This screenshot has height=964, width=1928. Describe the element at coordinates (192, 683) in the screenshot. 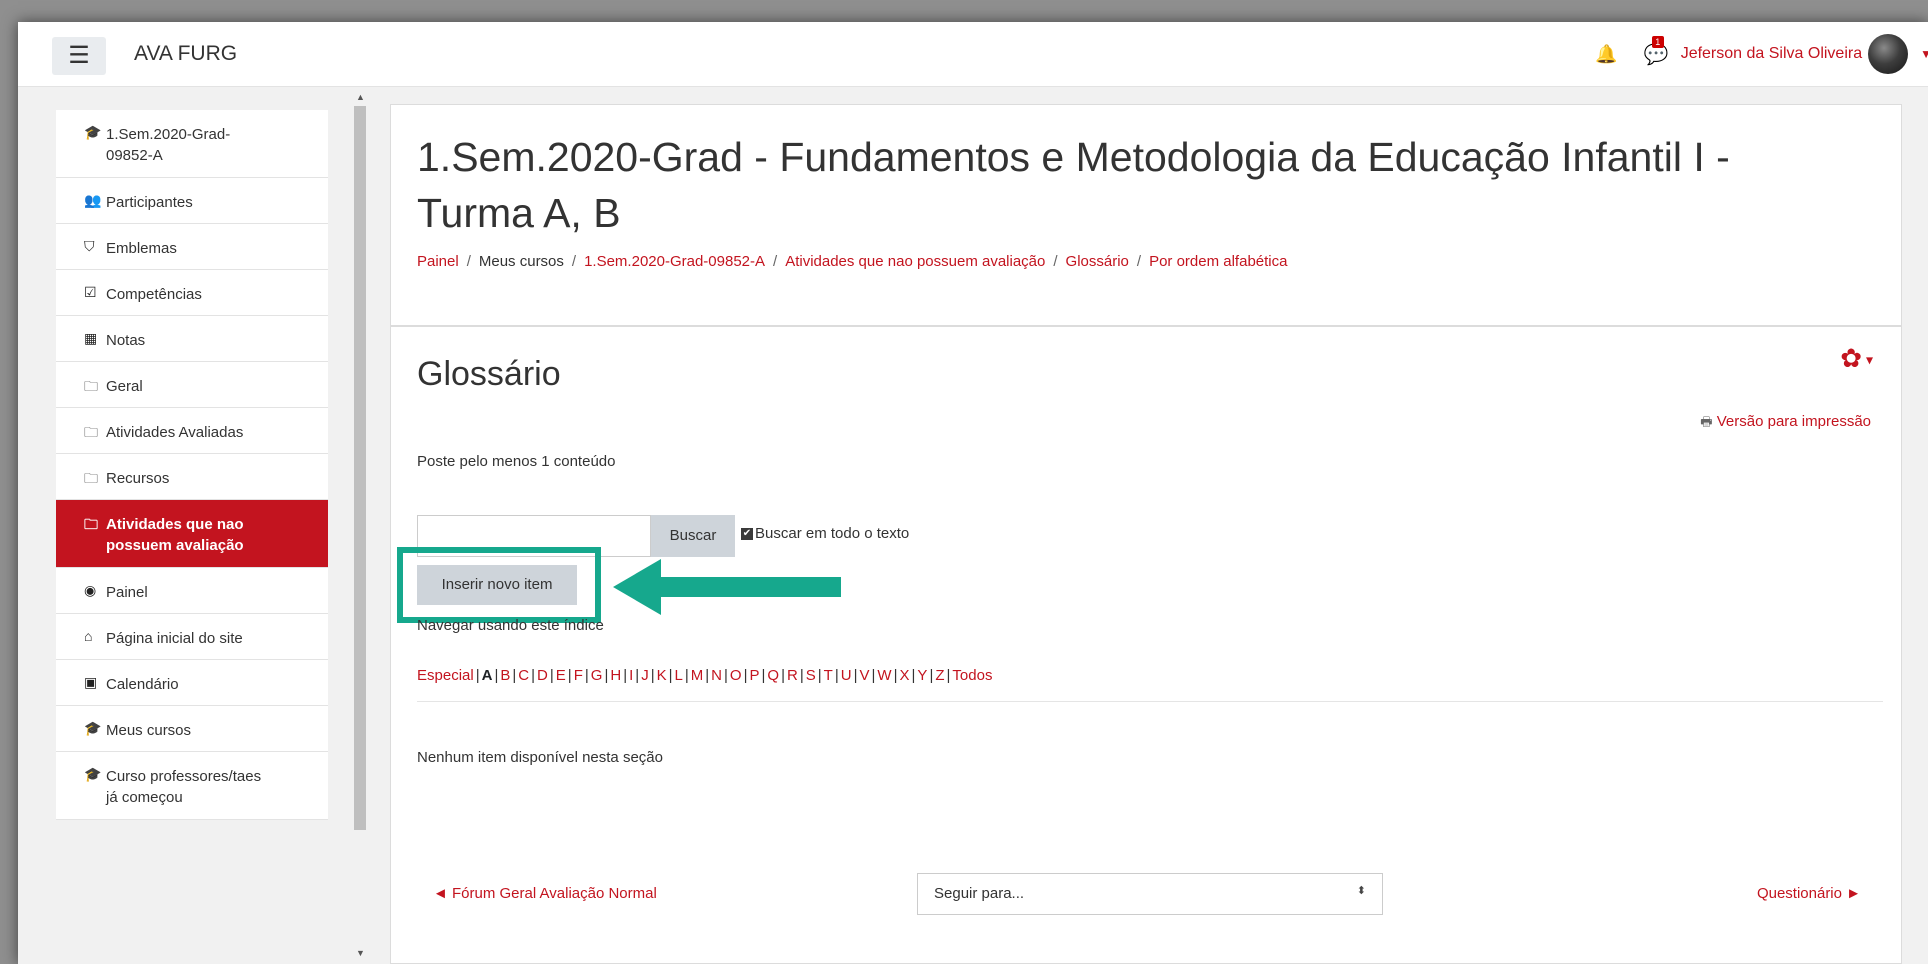

I see `sidebar-item: ▣ Calendário` at that location.